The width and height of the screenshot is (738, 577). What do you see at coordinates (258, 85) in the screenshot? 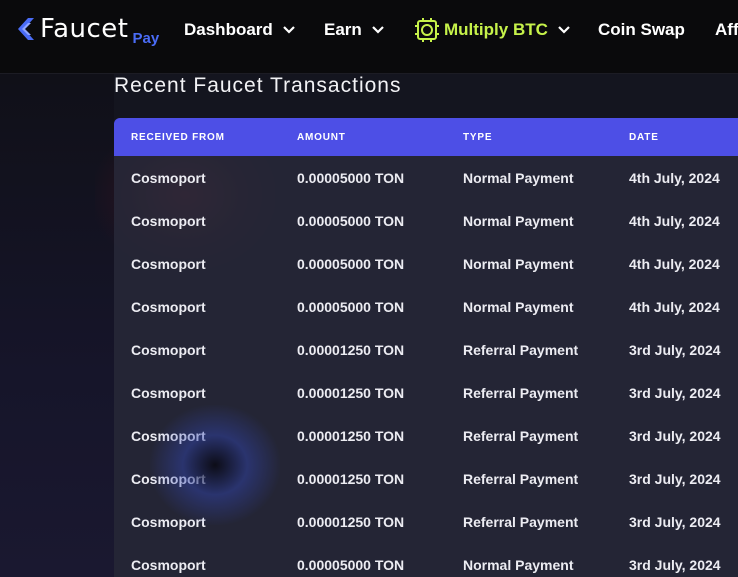
I see `page-title: Recent Faucet Transactions` at bounding box center [258, 85].